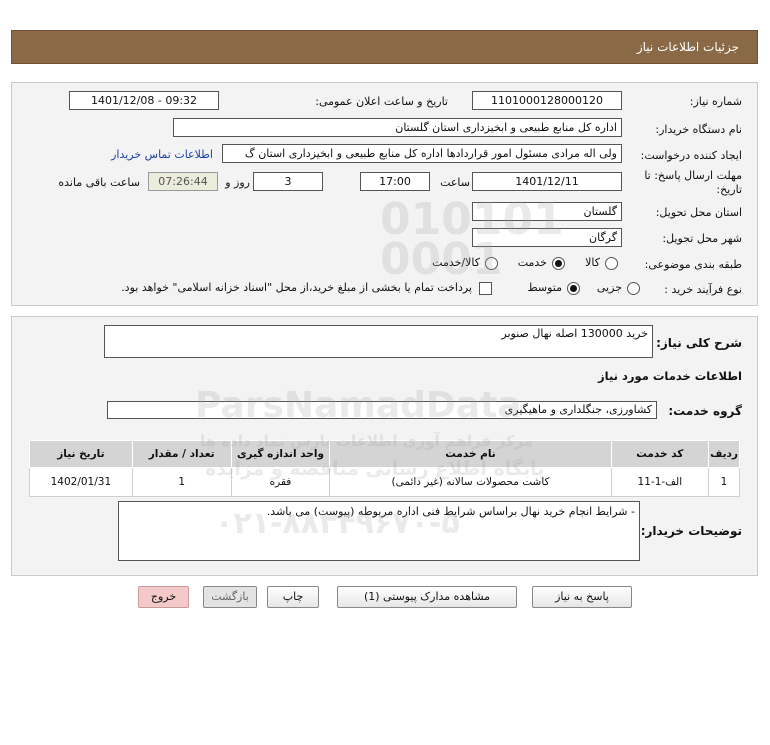 This screenshot has height=745, width=770. I want to click on category-service-label: خدمت, so click(532, 262).